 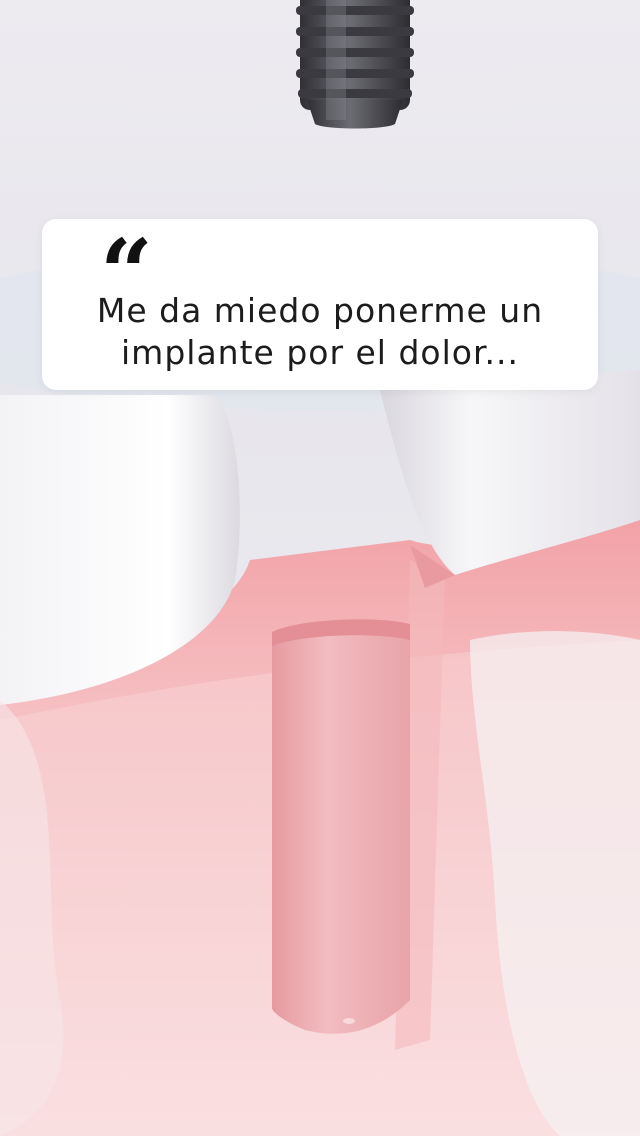 I want to click on implant-socket, so click(x=341, y=826).